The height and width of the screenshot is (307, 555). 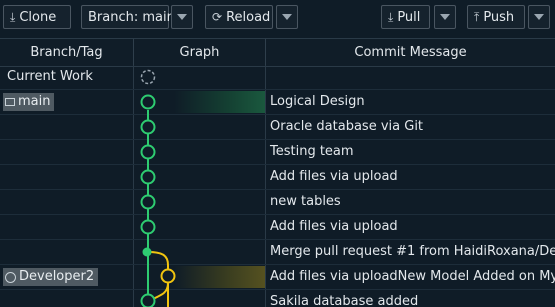 I want to click on clone-label: Clone, so click(x=38, y=17).